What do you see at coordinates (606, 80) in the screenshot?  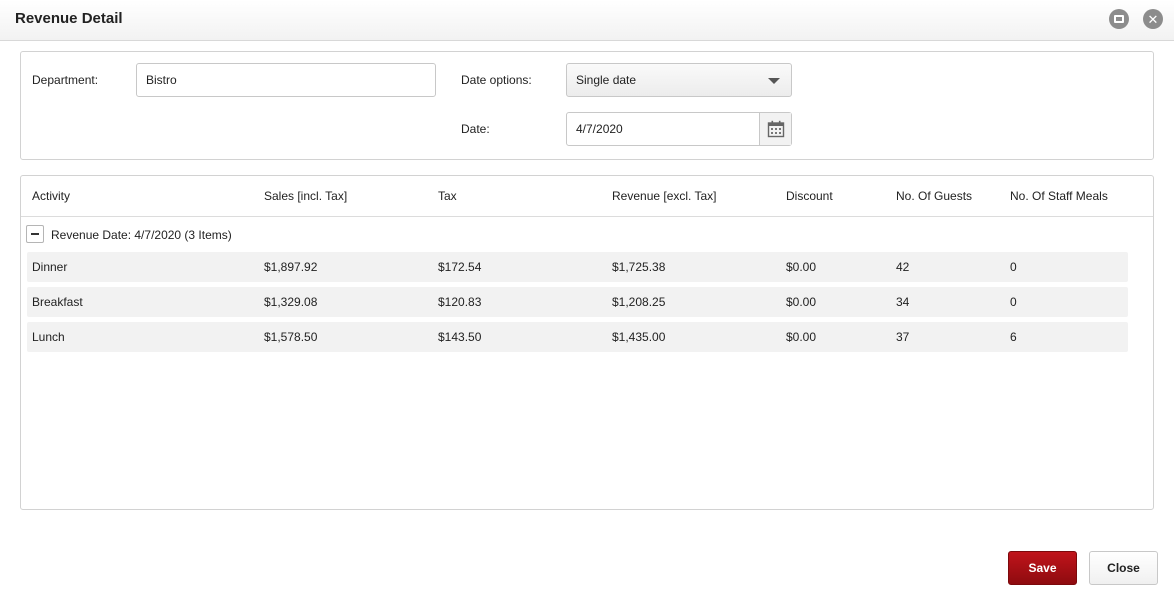 I see `date-options-value: Single date` at bounding box center [606, 80].